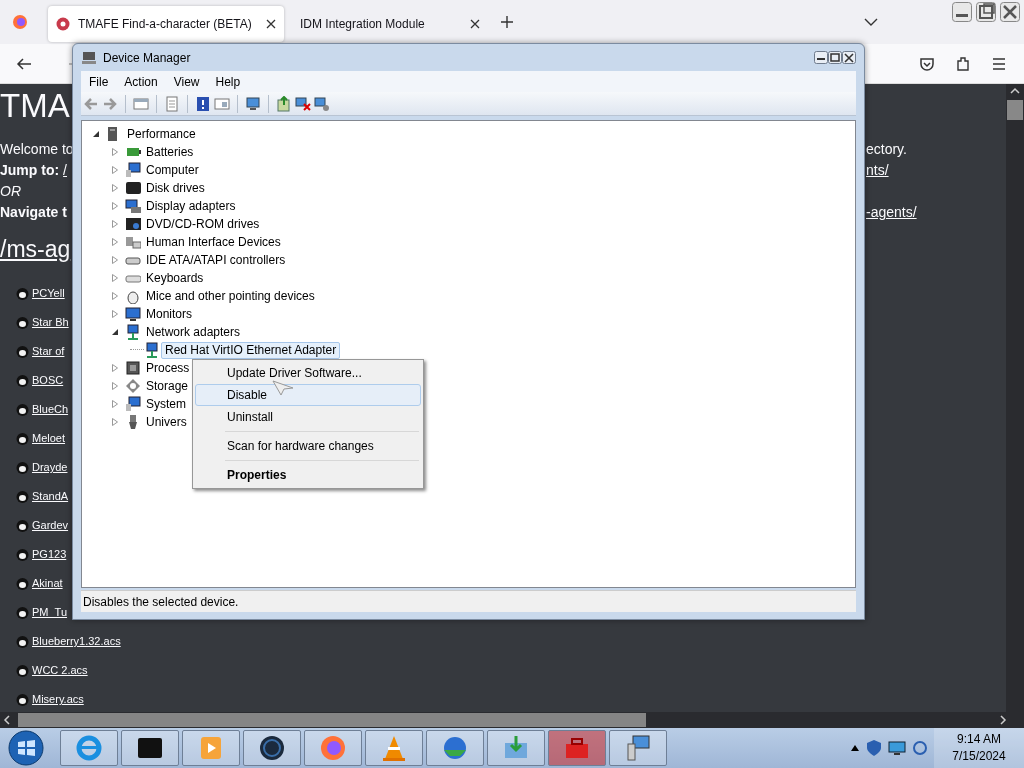 This screenshot has width=1024, height=768. What do you see at coordinates (20, 22) in the screenshot?
I see `browser-logo-icon` at bounding box center [20, 22].